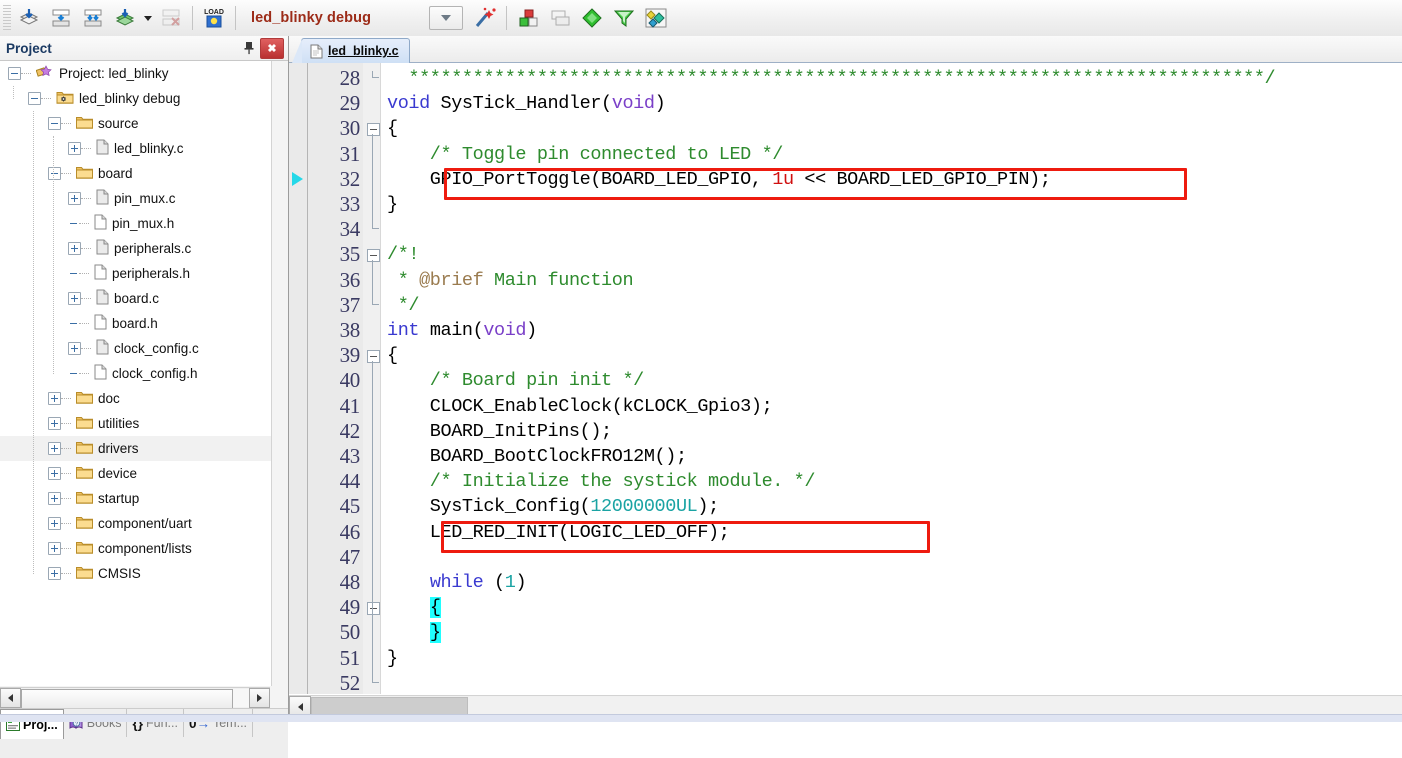 This screenshot has height=758, width=1402. What do you see at coordinates (528, 18) in the screenshot?
I see `manage-project-items-button` at bounding box center [528, 18].